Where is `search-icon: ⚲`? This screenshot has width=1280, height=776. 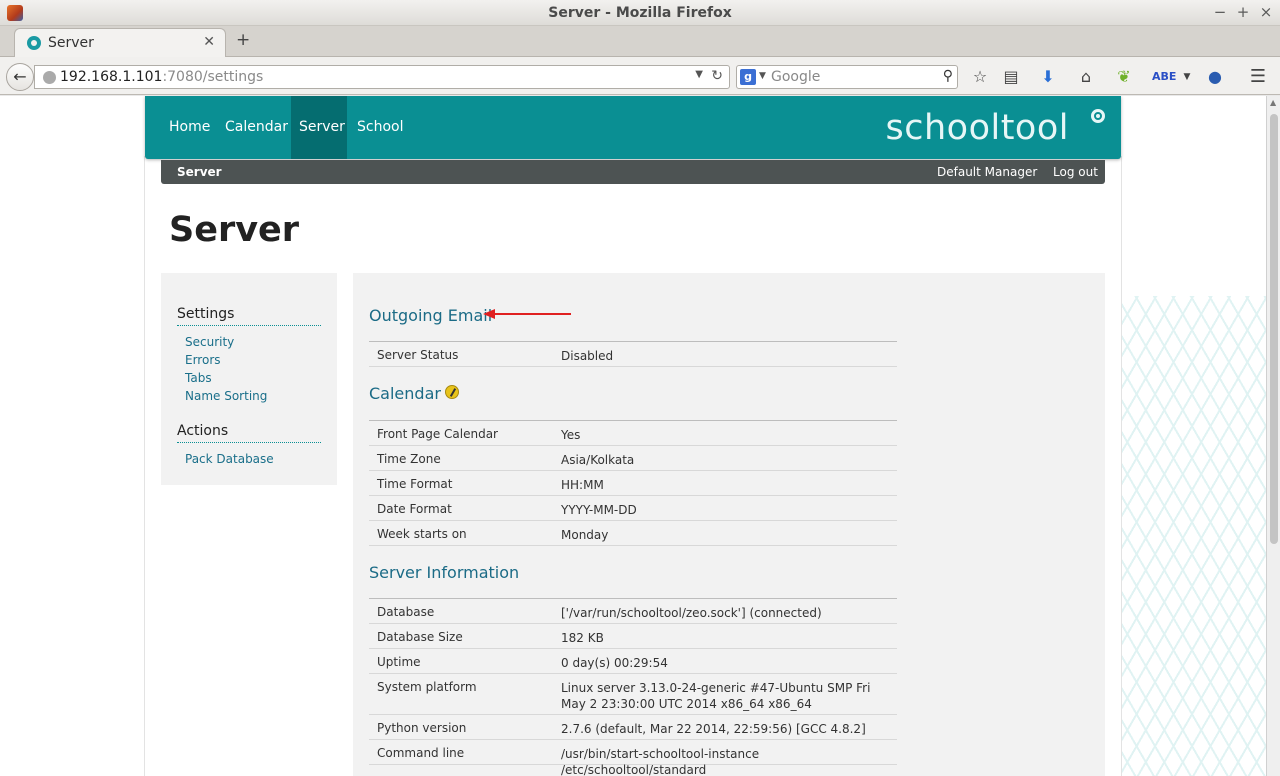 search-icon: ⚲ is located at coordinates (948, 76).